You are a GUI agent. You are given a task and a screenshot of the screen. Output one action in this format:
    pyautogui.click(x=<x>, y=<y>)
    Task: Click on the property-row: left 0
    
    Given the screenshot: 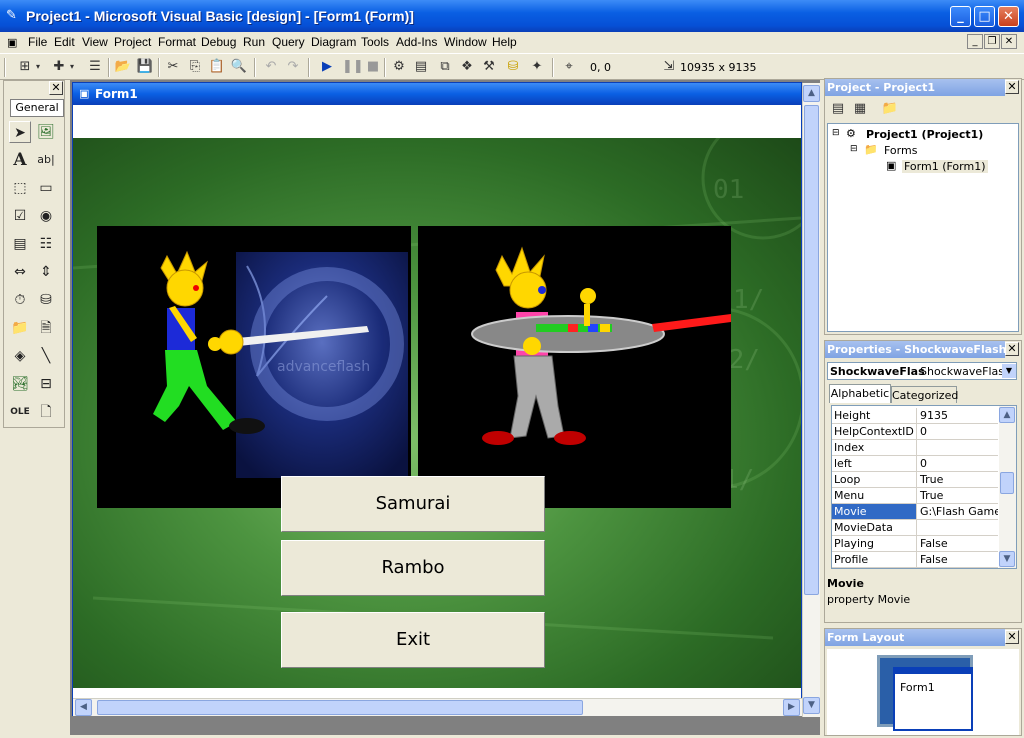 What is the action you would take?
    pyautogui.click(x=915, y=464)
    